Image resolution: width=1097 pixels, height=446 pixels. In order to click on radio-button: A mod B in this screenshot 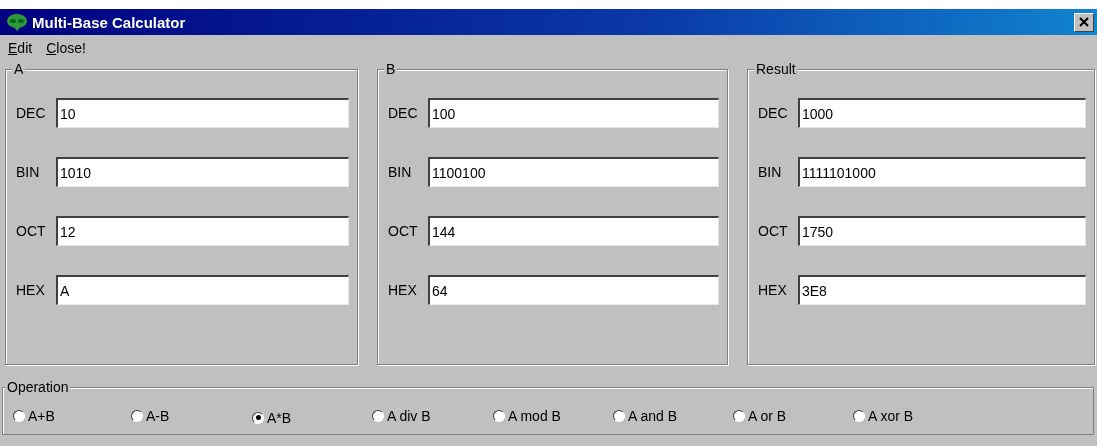, I will do `click(527, 416)`.